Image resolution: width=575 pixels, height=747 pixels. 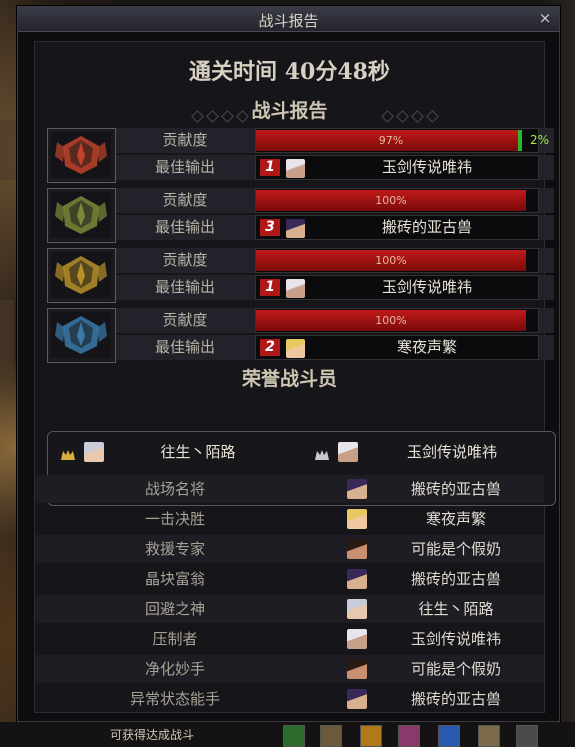 What do you see at coordinates (456, 609) in the screenshot?
I see `award-player: 往生丶陌路` at bounding box center [456, 609].